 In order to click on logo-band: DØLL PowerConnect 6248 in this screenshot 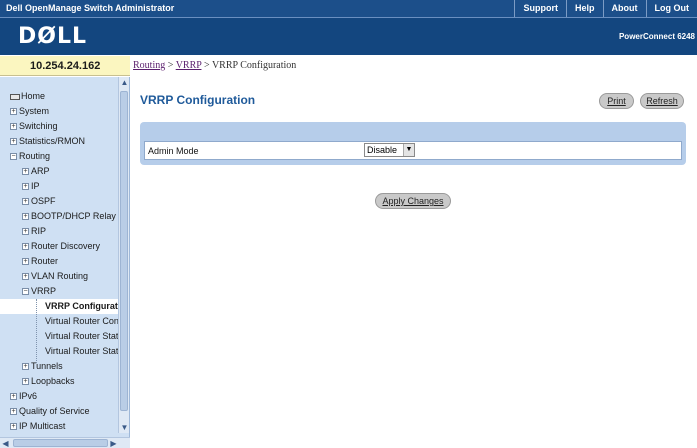, I will do `click(348, 36)`.